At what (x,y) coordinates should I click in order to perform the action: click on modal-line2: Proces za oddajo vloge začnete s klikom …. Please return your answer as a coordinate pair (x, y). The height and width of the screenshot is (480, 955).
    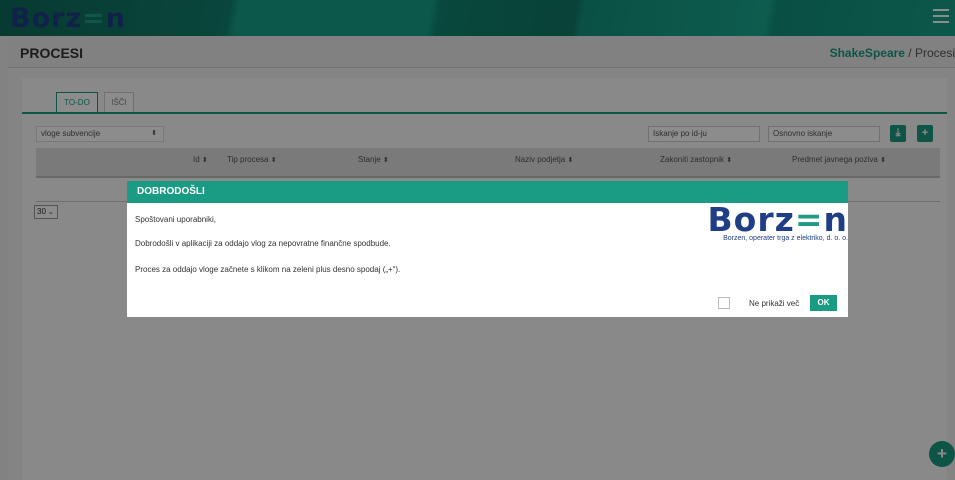
    Looking at the image, I should click on (268, 269).